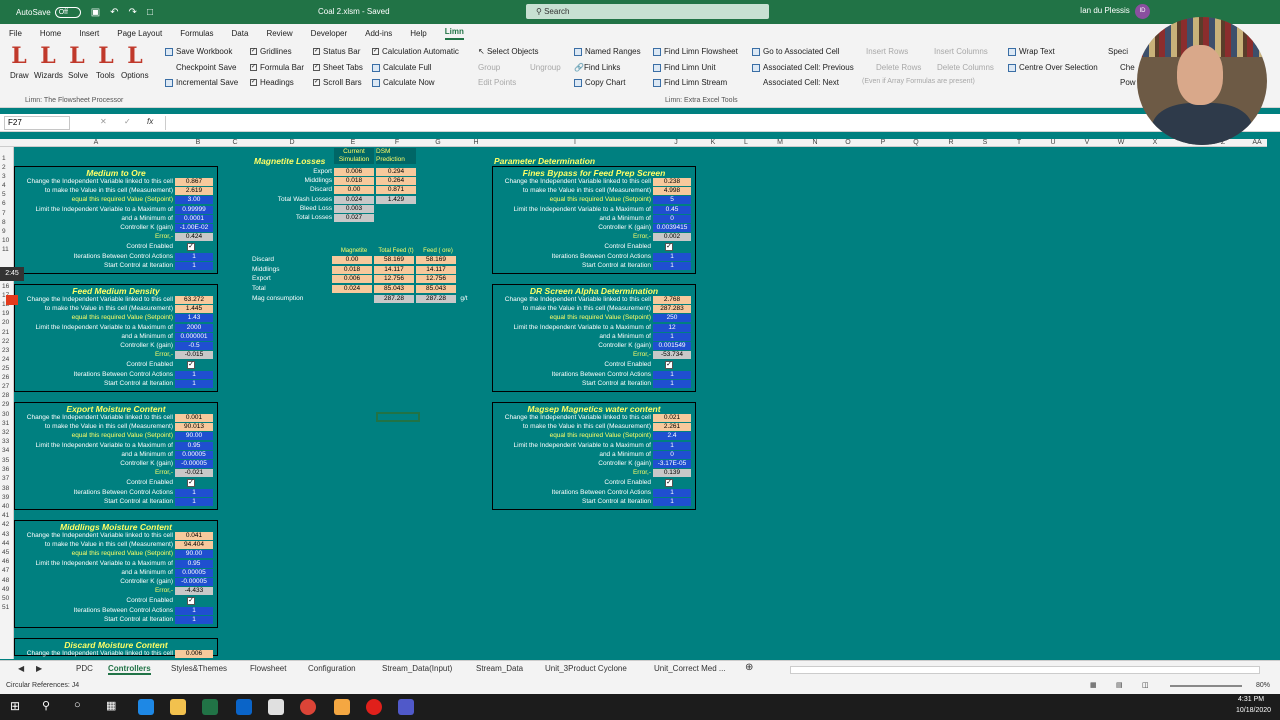  What do you see at coordinates (374, 707) in the screenshot?
I see `opera-icon` at bounding box center [374, 707].